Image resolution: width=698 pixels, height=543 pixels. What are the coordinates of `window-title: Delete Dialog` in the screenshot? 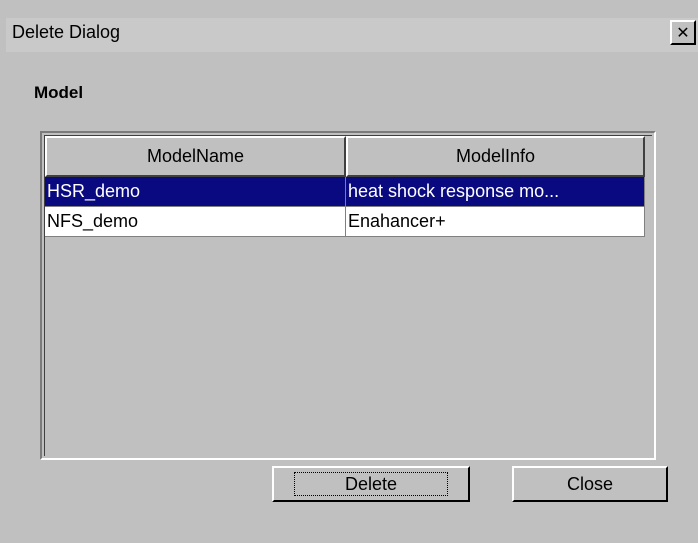 It's located at (66, 32).